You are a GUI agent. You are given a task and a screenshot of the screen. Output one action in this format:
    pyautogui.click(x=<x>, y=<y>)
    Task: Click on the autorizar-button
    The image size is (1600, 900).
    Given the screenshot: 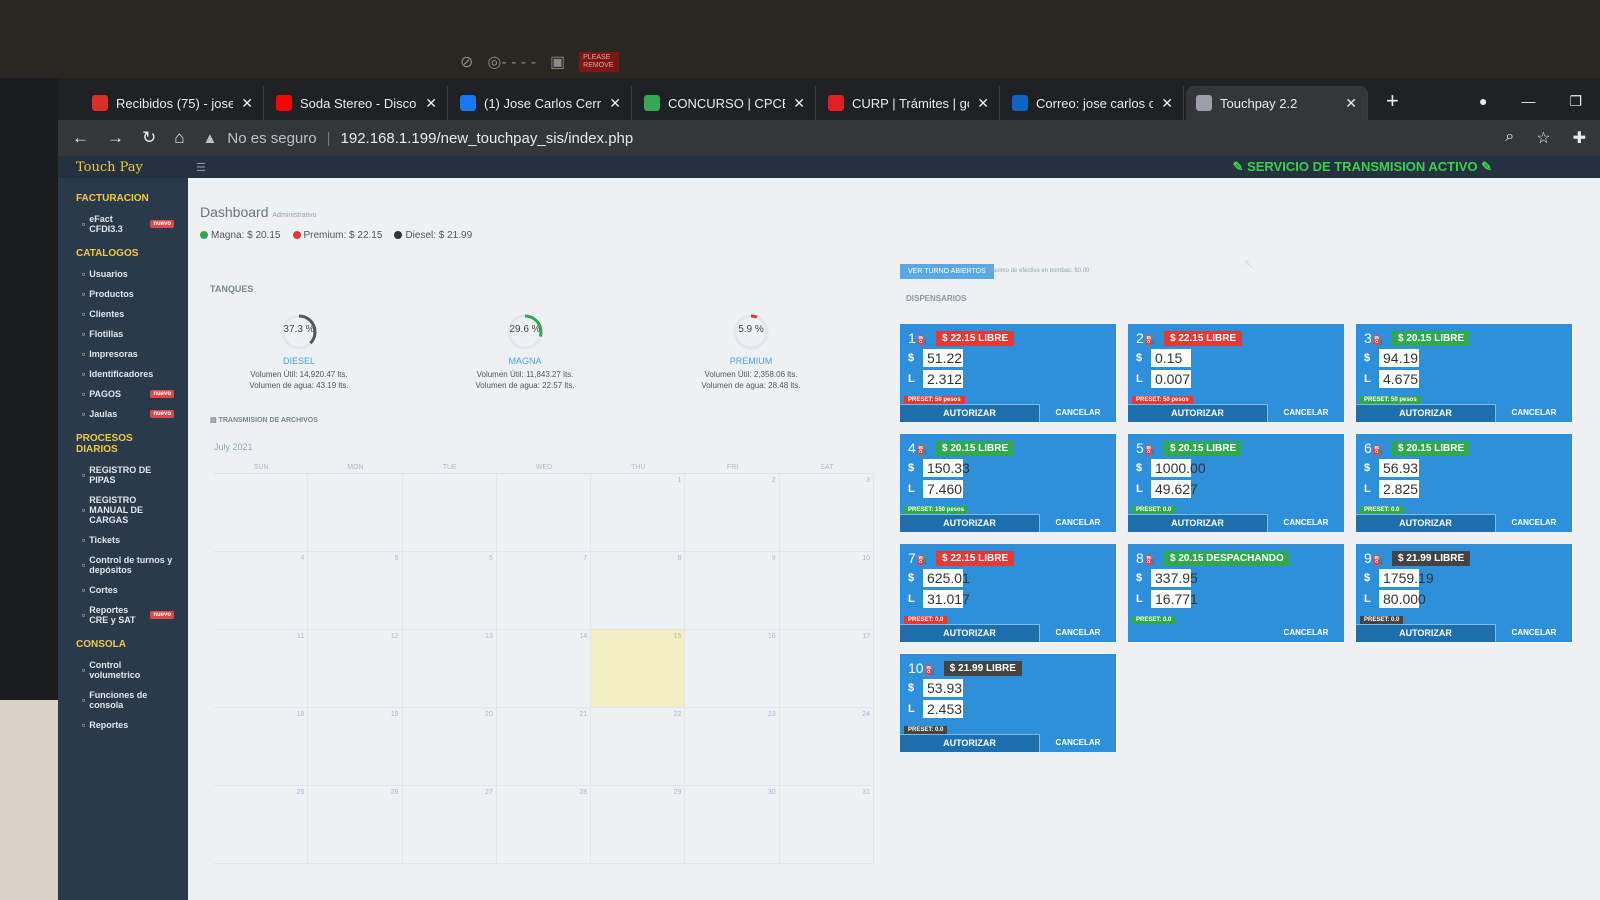 What is the action you would take?
    pyautogui.click(x=1198, y=633)
    